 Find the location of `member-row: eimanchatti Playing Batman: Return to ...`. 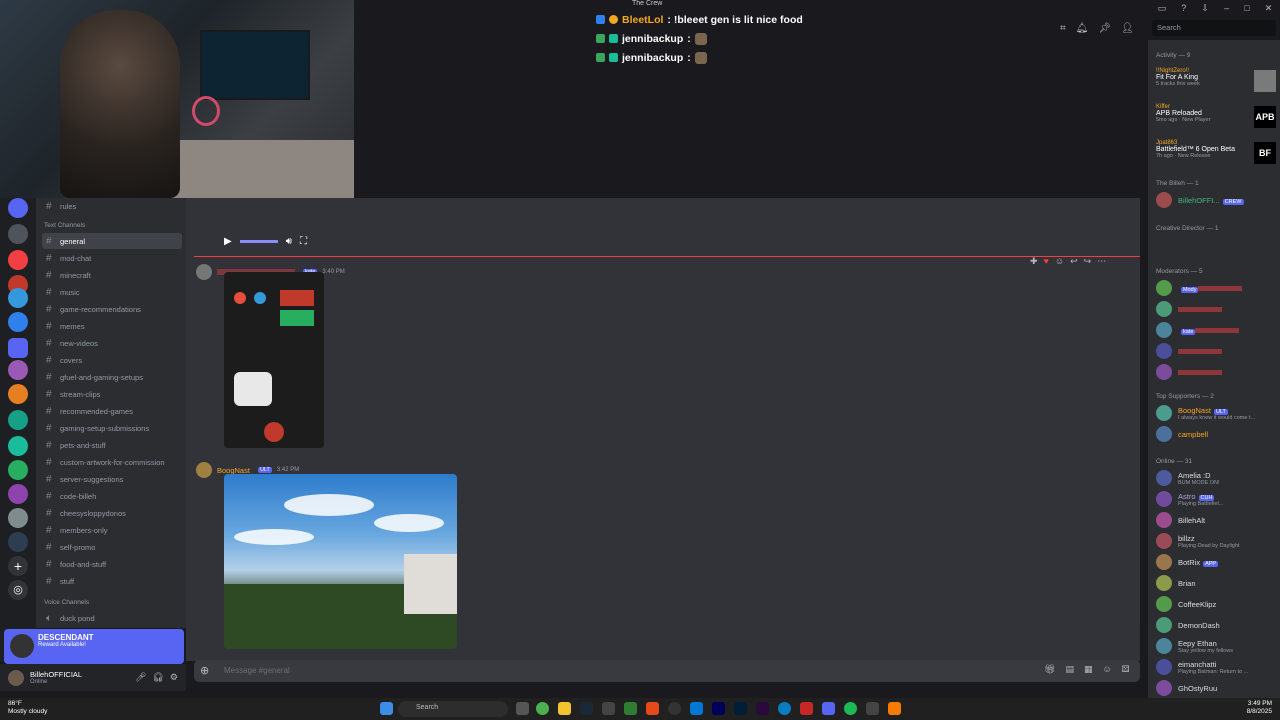

member-row: eimanchatti Playing Batman: Return to ... is located at coordinates (1217, 667).